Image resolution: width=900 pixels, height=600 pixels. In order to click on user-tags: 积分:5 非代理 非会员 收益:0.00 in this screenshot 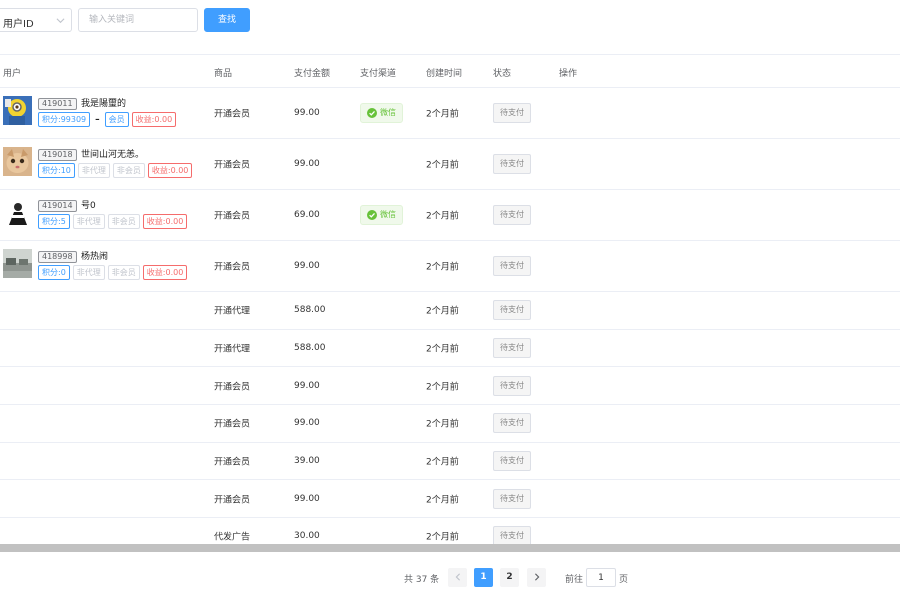, I will do `click(113, 221)`.